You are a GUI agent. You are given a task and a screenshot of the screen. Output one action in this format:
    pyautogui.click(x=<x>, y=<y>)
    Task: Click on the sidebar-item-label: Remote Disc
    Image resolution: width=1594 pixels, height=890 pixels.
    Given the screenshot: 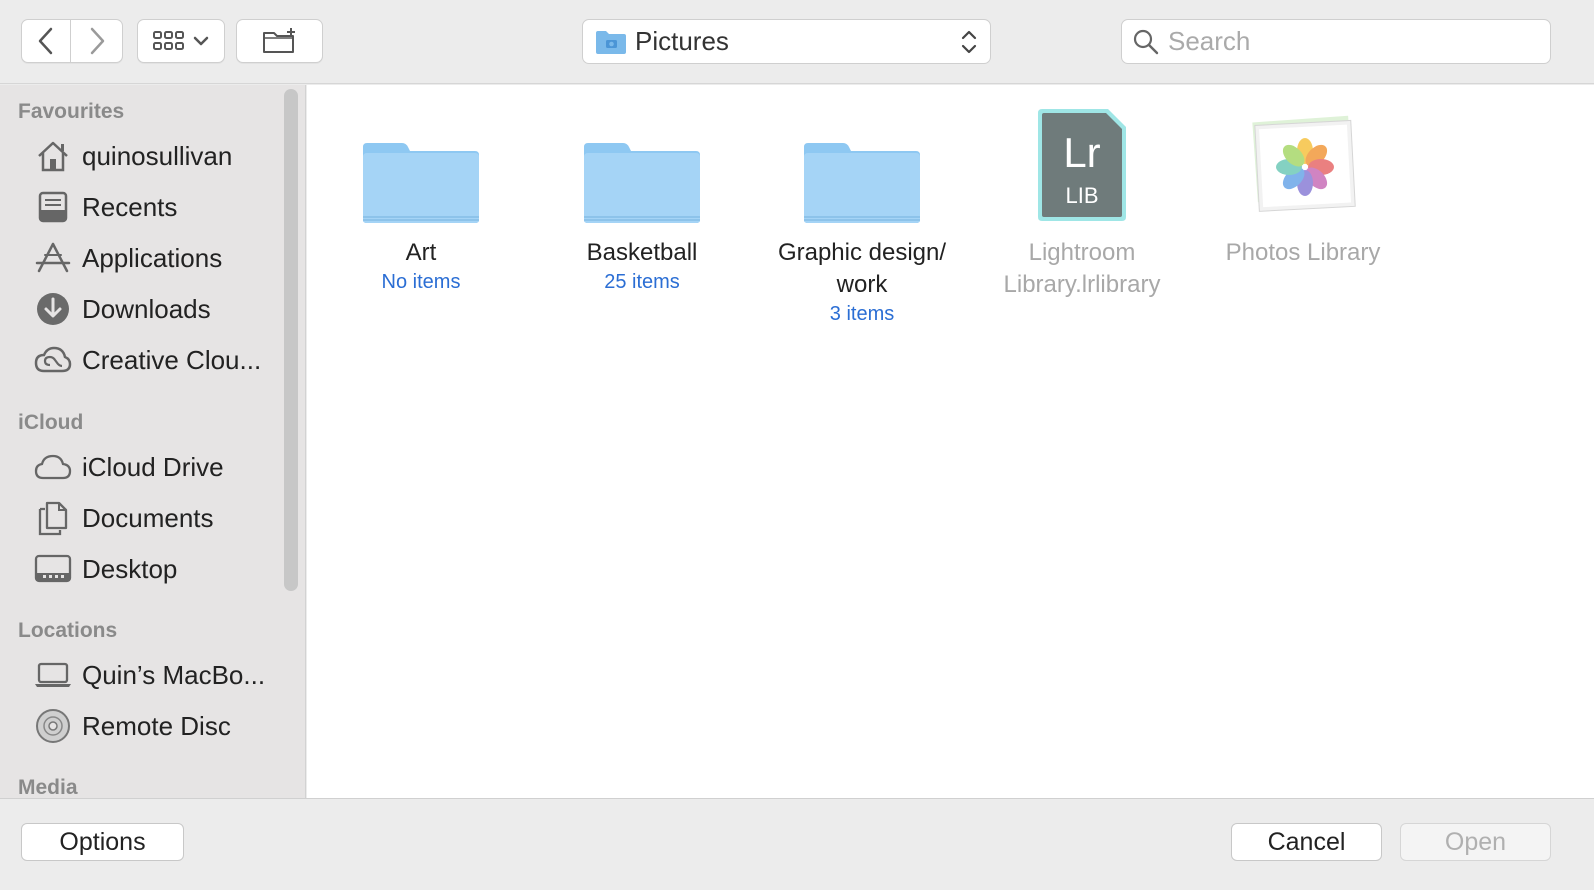 What is the action you would take?
    pyautogui.click(x=156, y=725)
    